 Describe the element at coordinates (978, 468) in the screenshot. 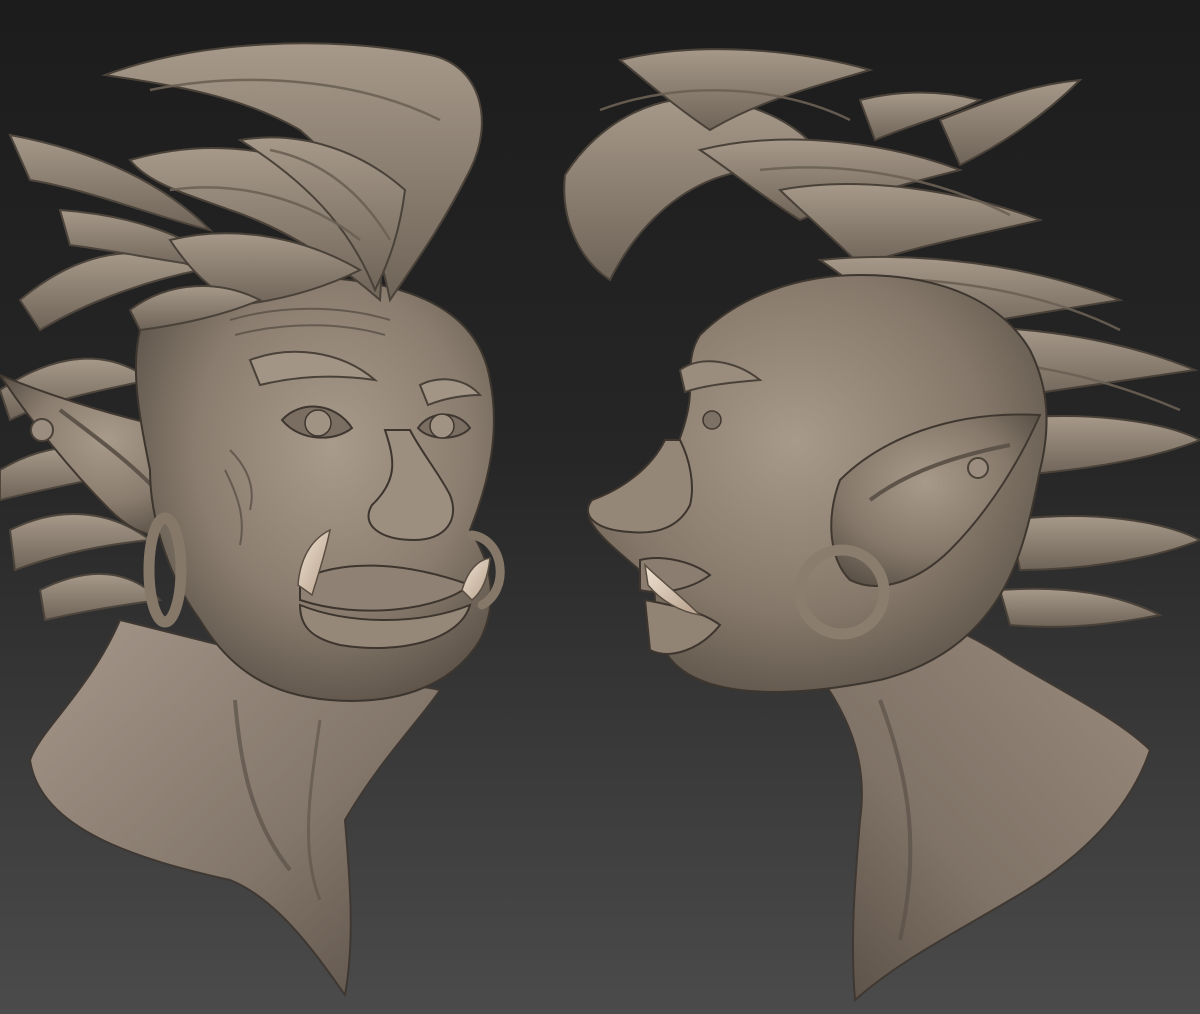

I see `ear-stud-profile` at that location.